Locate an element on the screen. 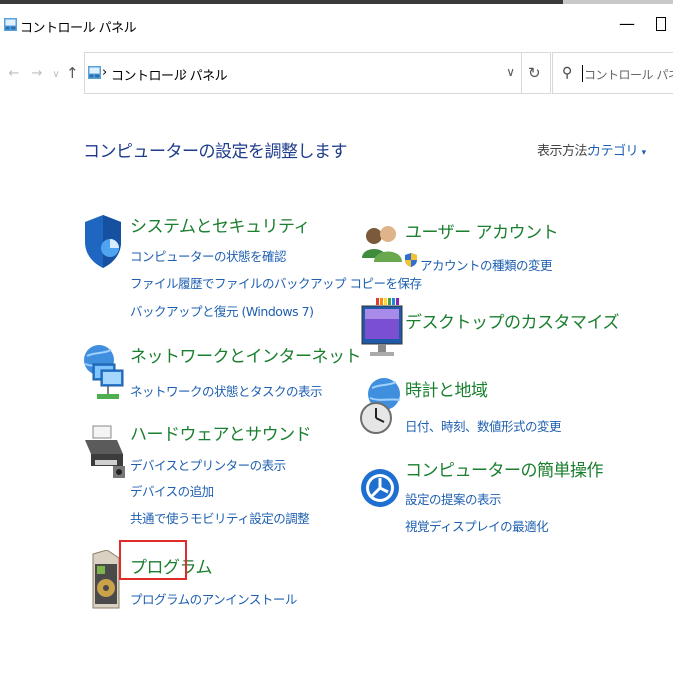 The width and height of the screenshot is (673, 673). link-network-status: ネットワークの状態とタスクの表示 is located at coordinates (226, 390).